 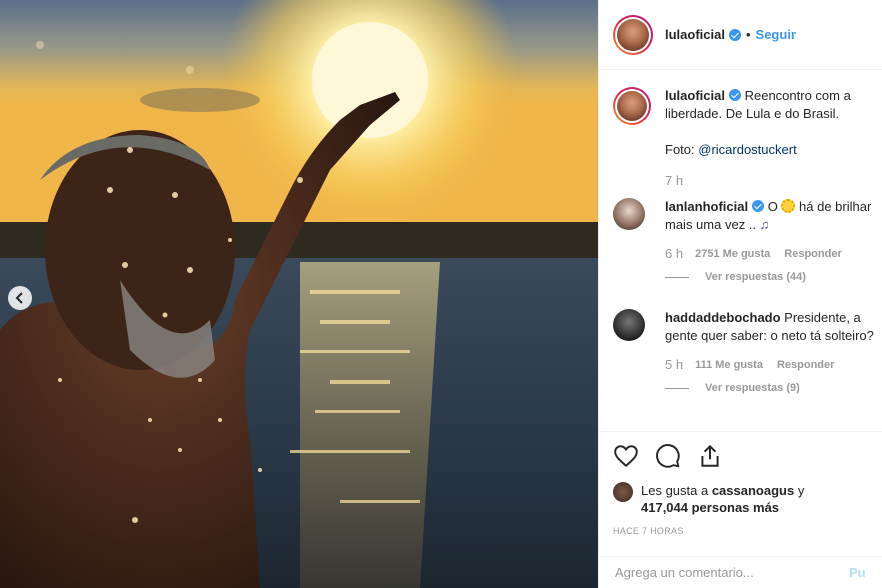 I want to click on comment-input, so click(x=730, y=572).